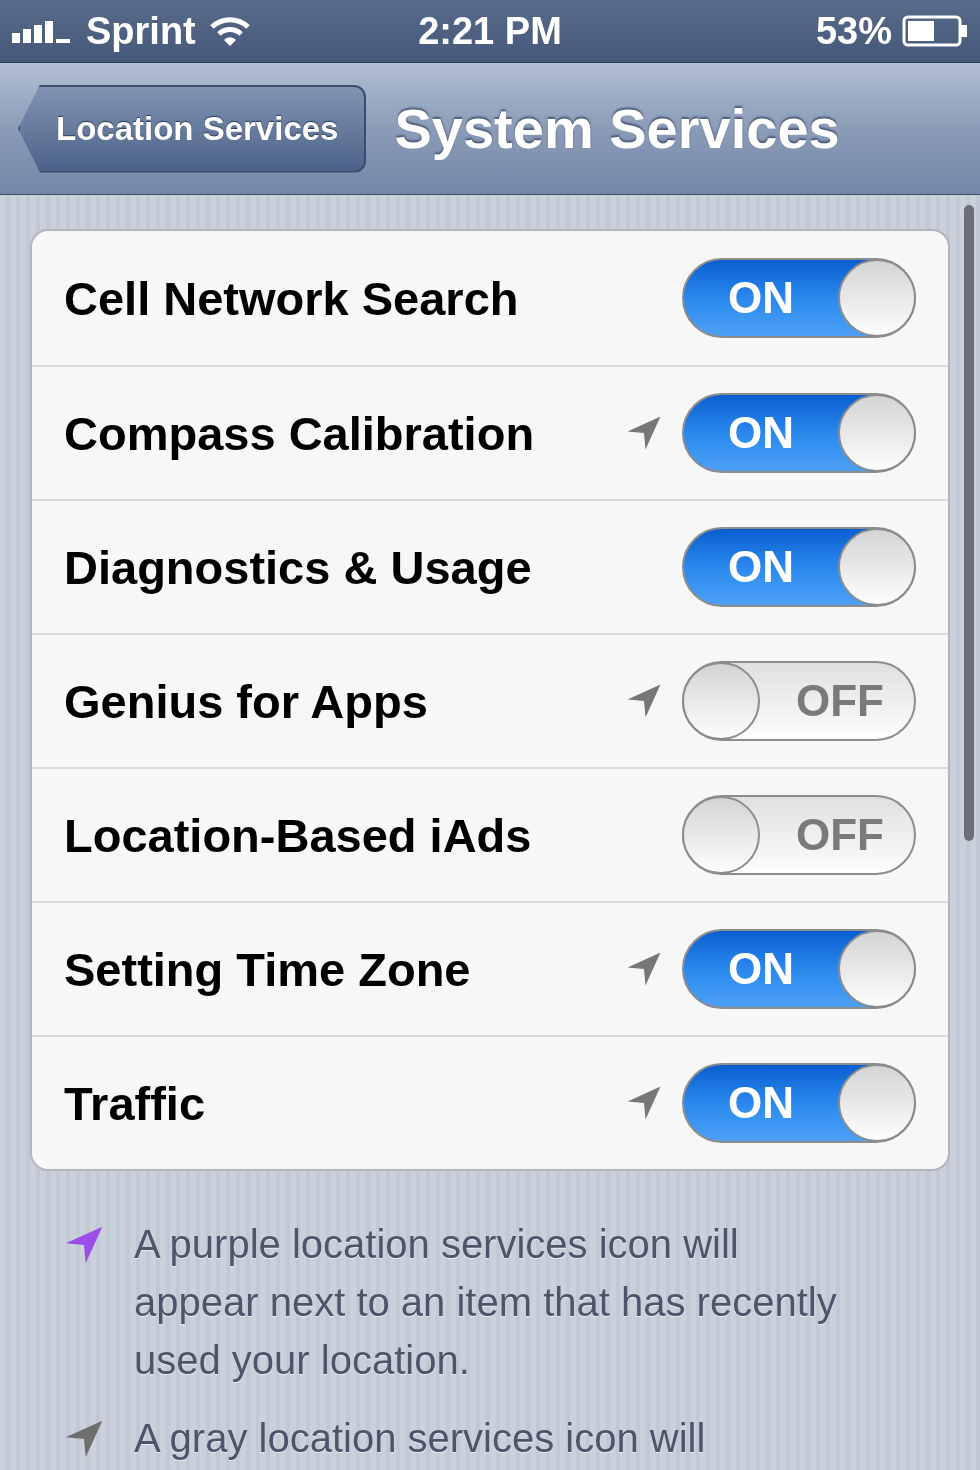  What do you see at coordinates (617, 128) in the screenshot?
I see `nav-title: System Services` at bounding box center [617, 128].